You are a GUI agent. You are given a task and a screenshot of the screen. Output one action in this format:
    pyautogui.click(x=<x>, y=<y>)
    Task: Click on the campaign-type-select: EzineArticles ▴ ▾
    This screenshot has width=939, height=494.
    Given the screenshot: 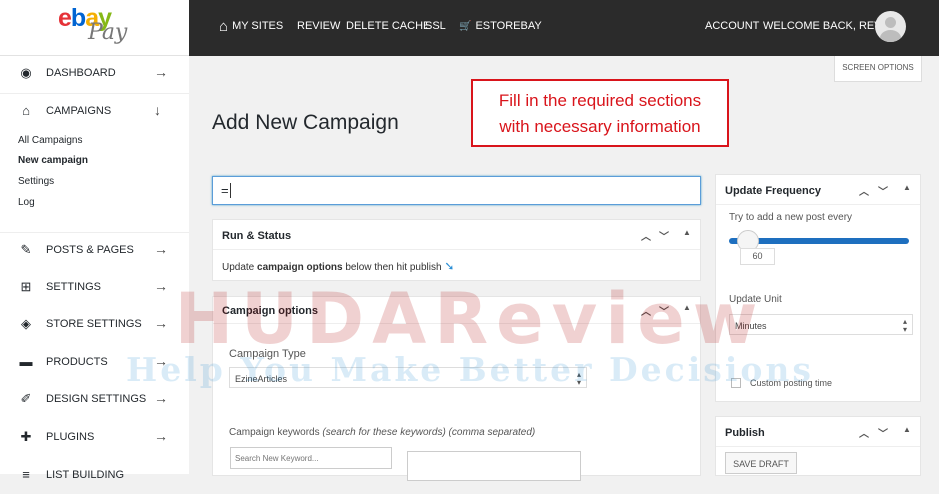 What is the action you would take?
    pyautogui.click(x=408, y=377)
    